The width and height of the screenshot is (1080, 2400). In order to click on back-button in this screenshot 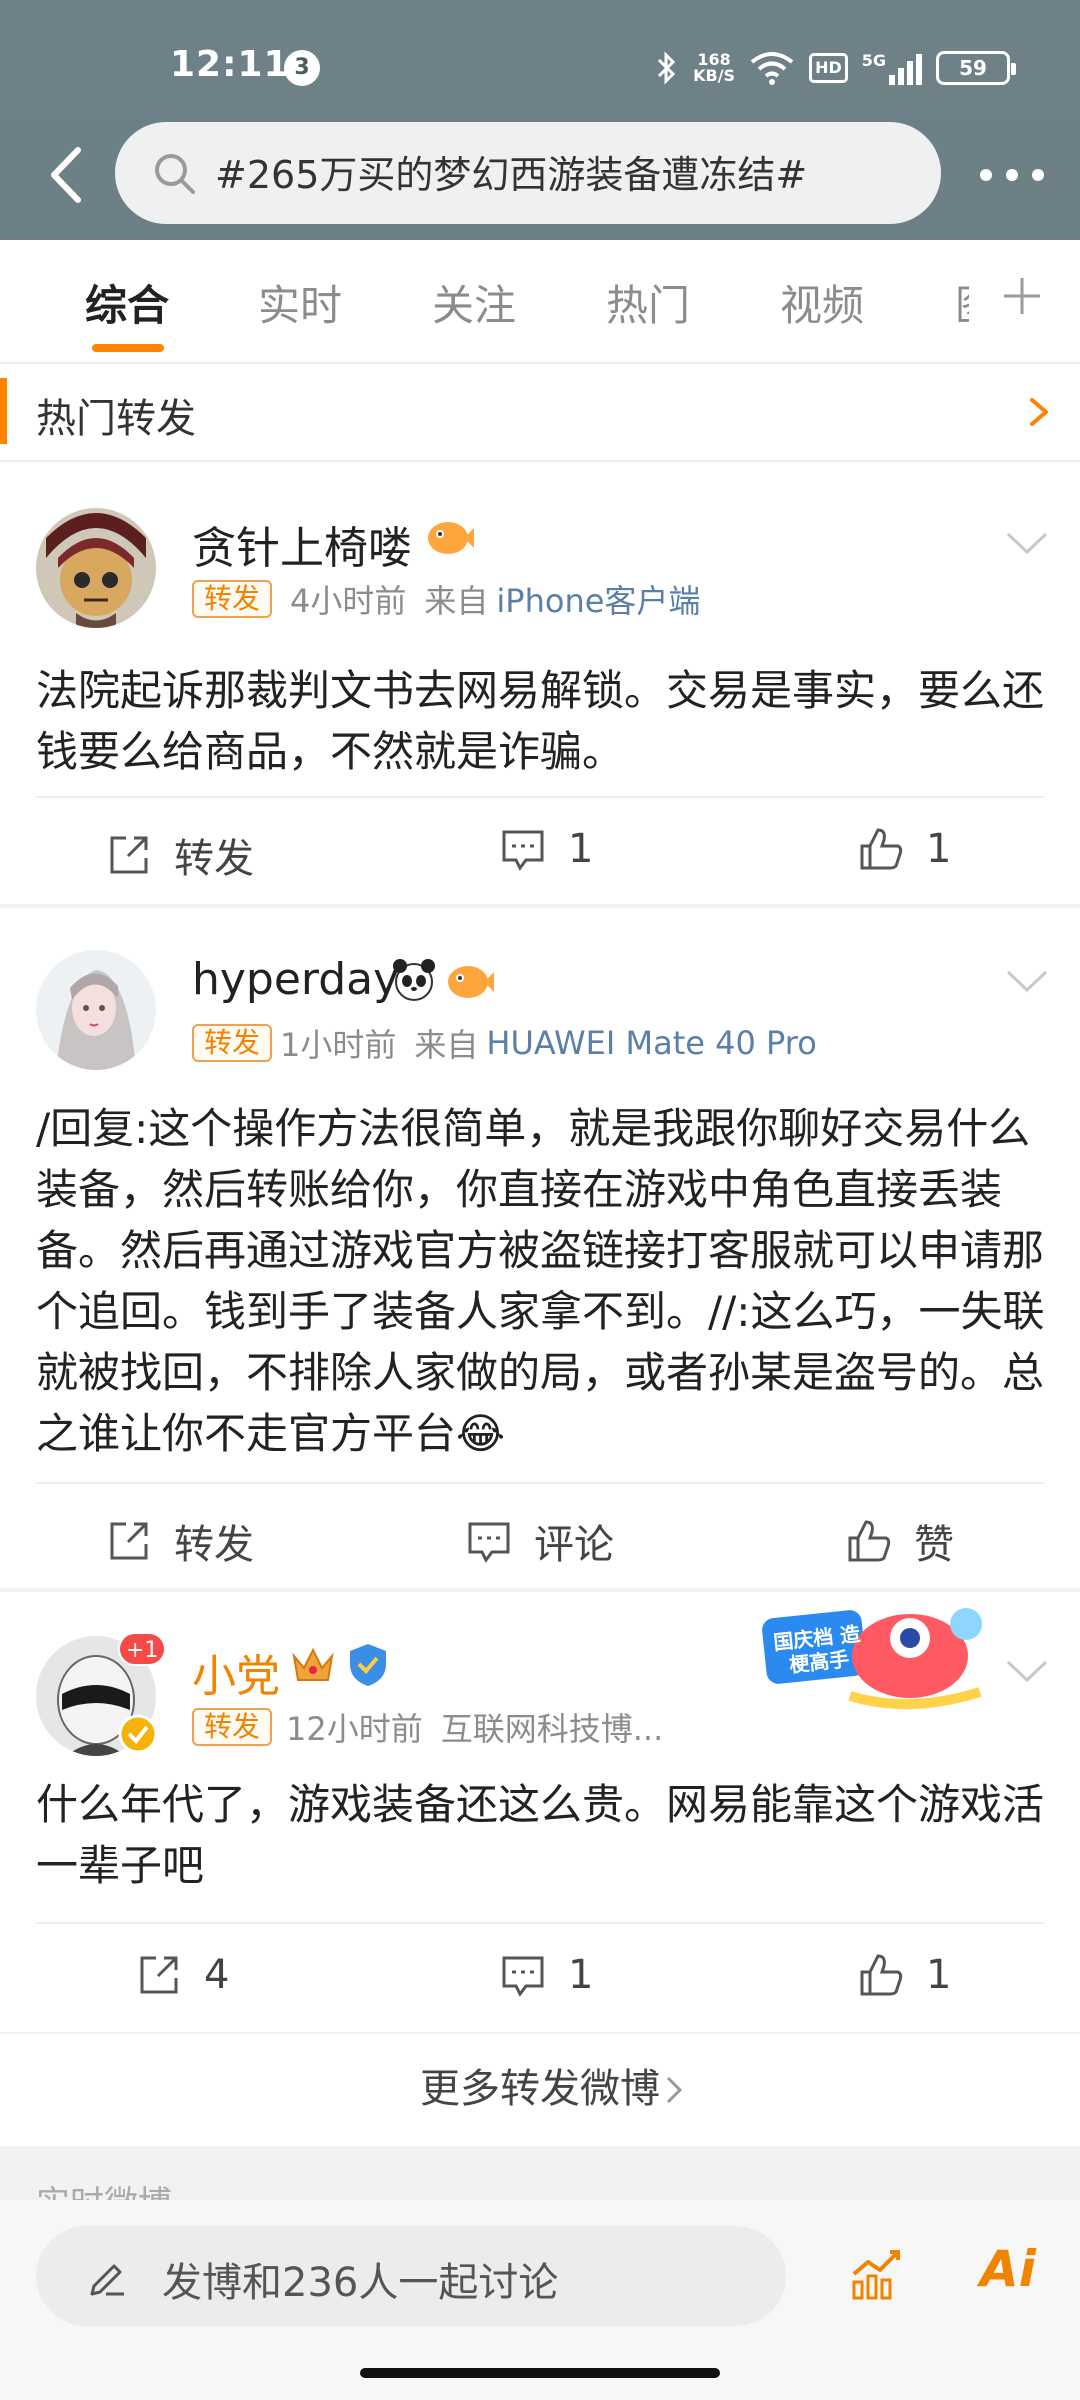, I will do `click(70, 175)`.